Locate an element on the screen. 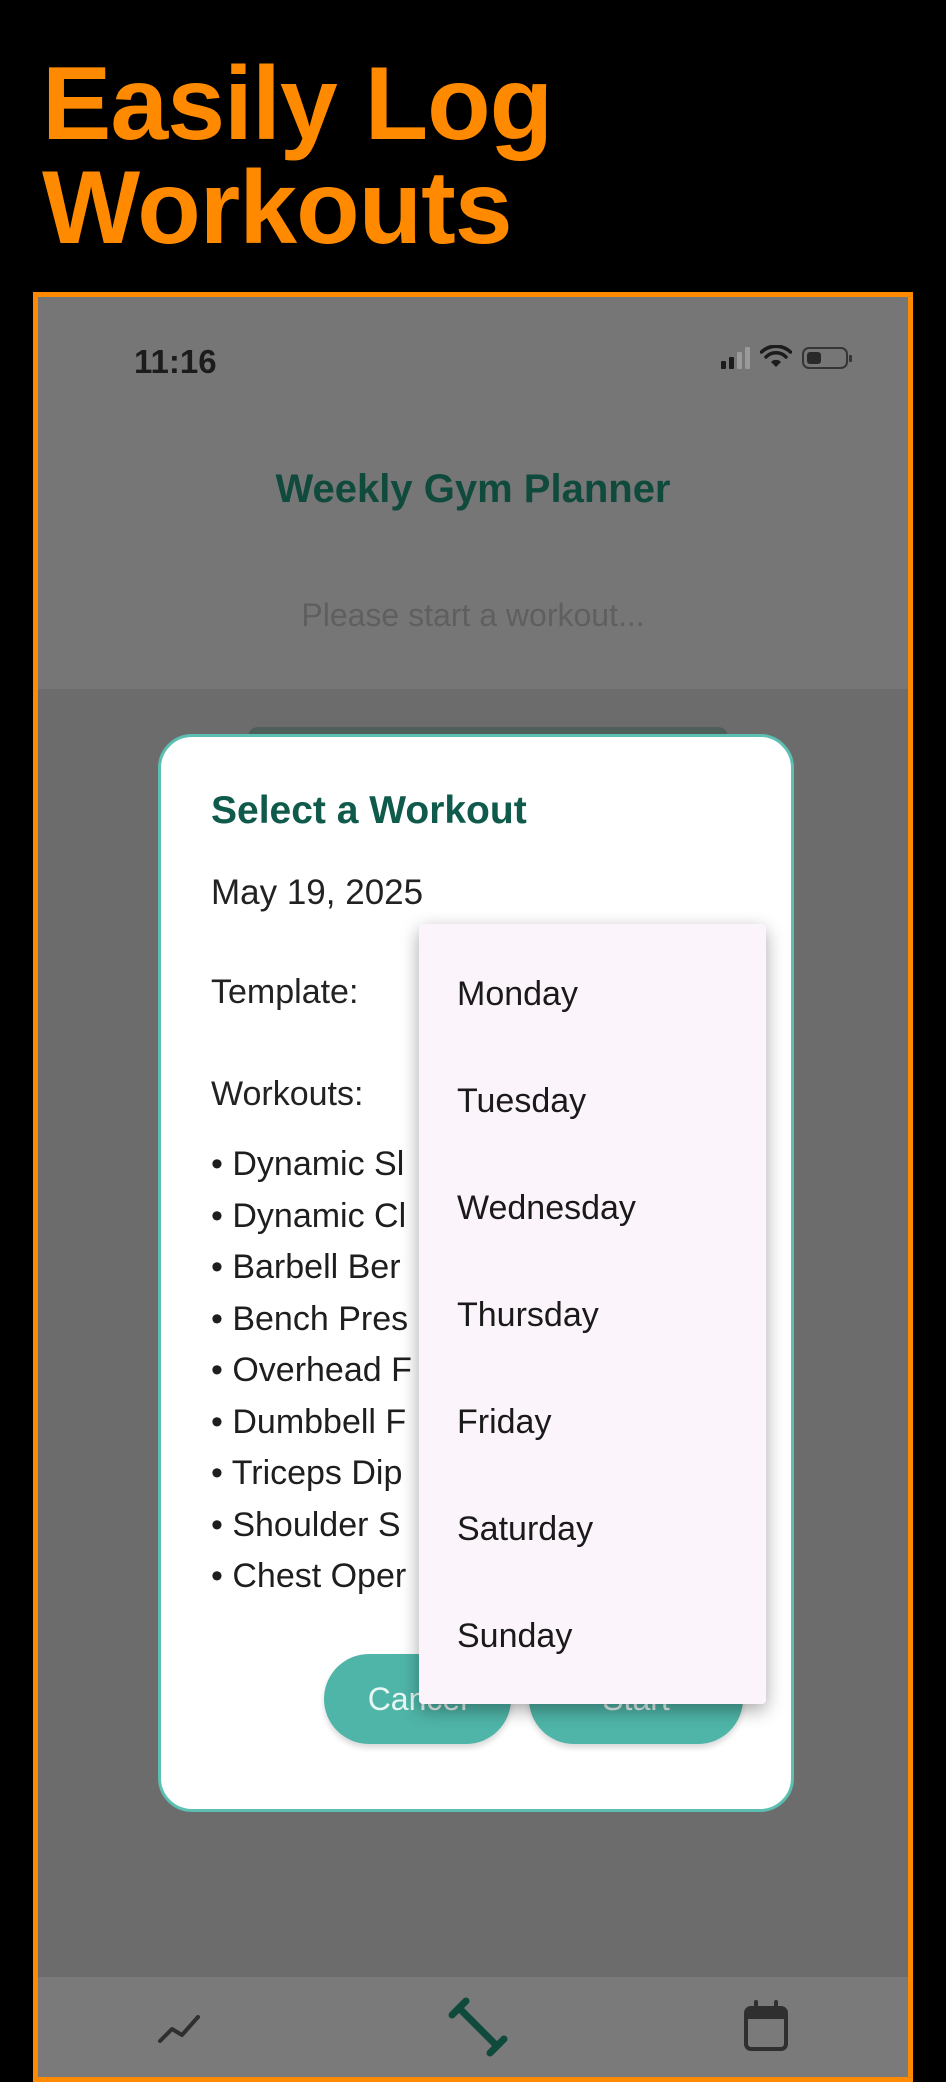 Image resolution: width=946 pixels, height=2082 pixels. template-label: Template: is located at coordinates (285, 992).